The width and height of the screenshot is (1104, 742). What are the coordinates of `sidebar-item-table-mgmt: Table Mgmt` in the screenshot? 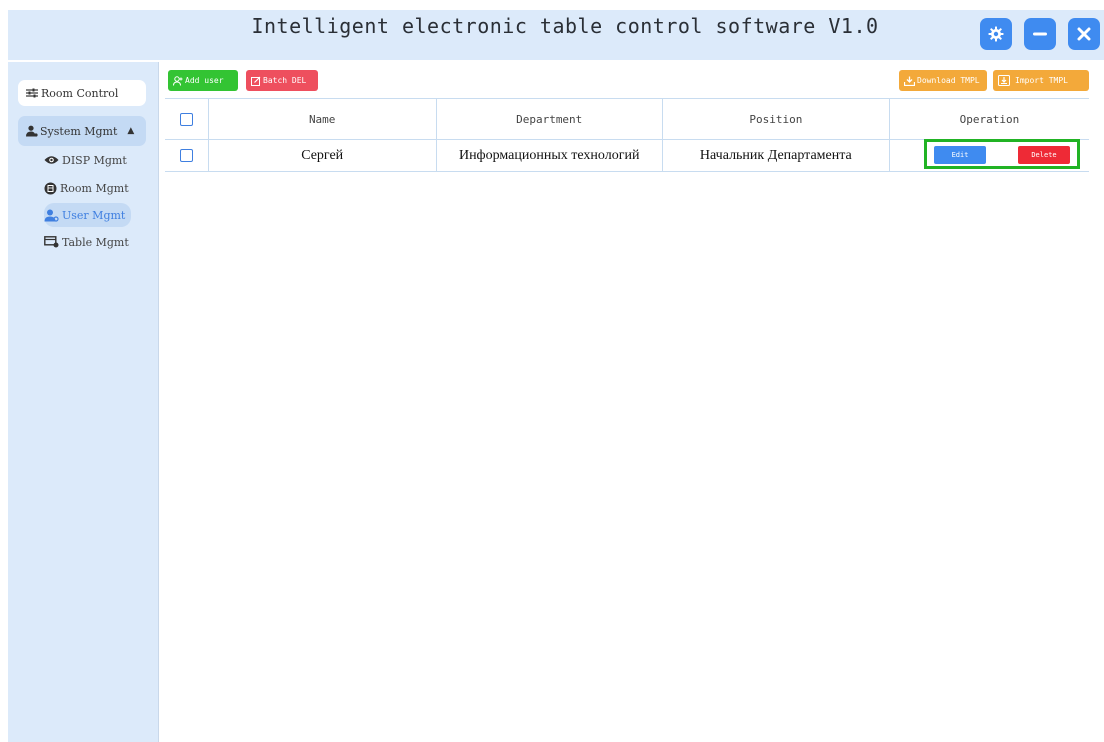 It's located at (89, 242).